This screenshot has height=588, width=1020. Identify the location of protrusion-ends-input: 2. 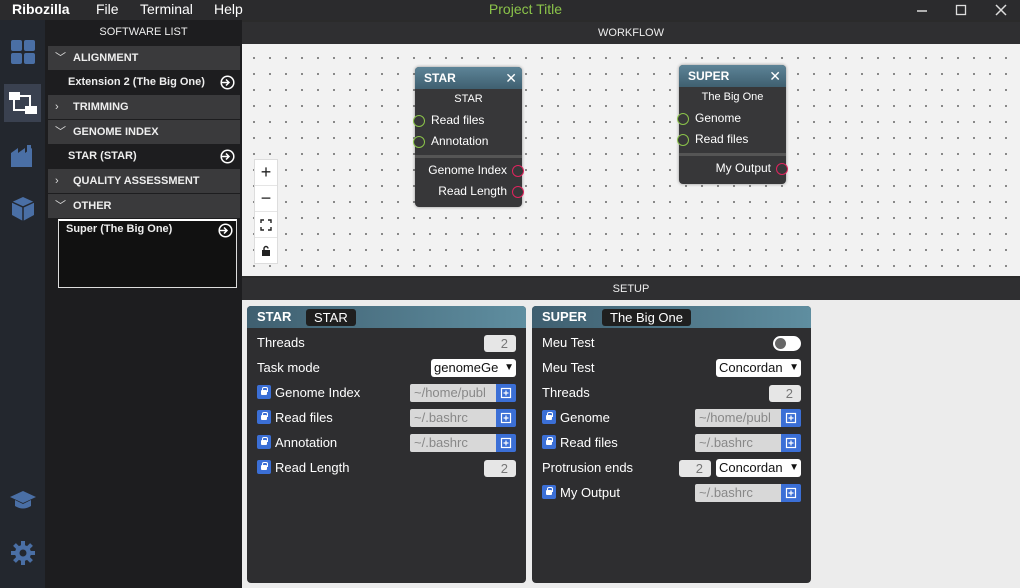
(695, 468).